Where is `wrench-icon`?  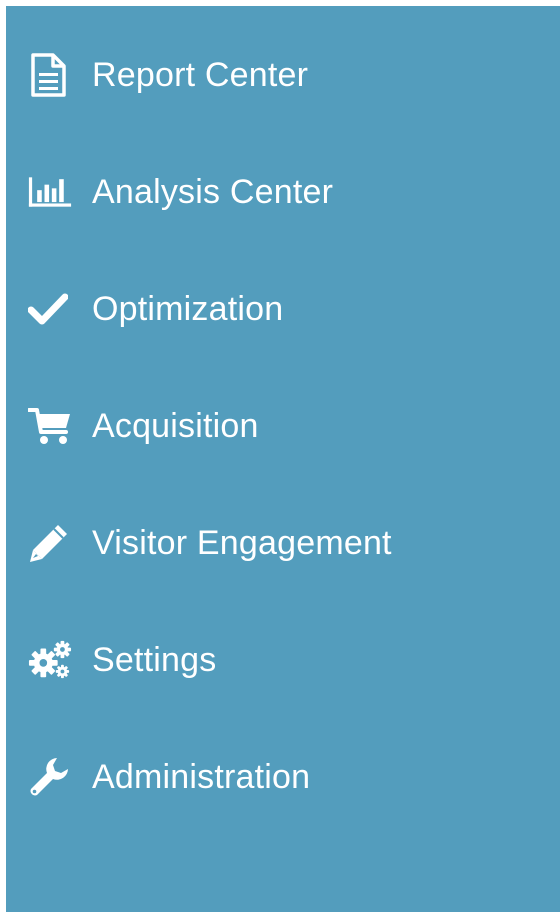
wrench-icon is located at coordinates (50, 777).